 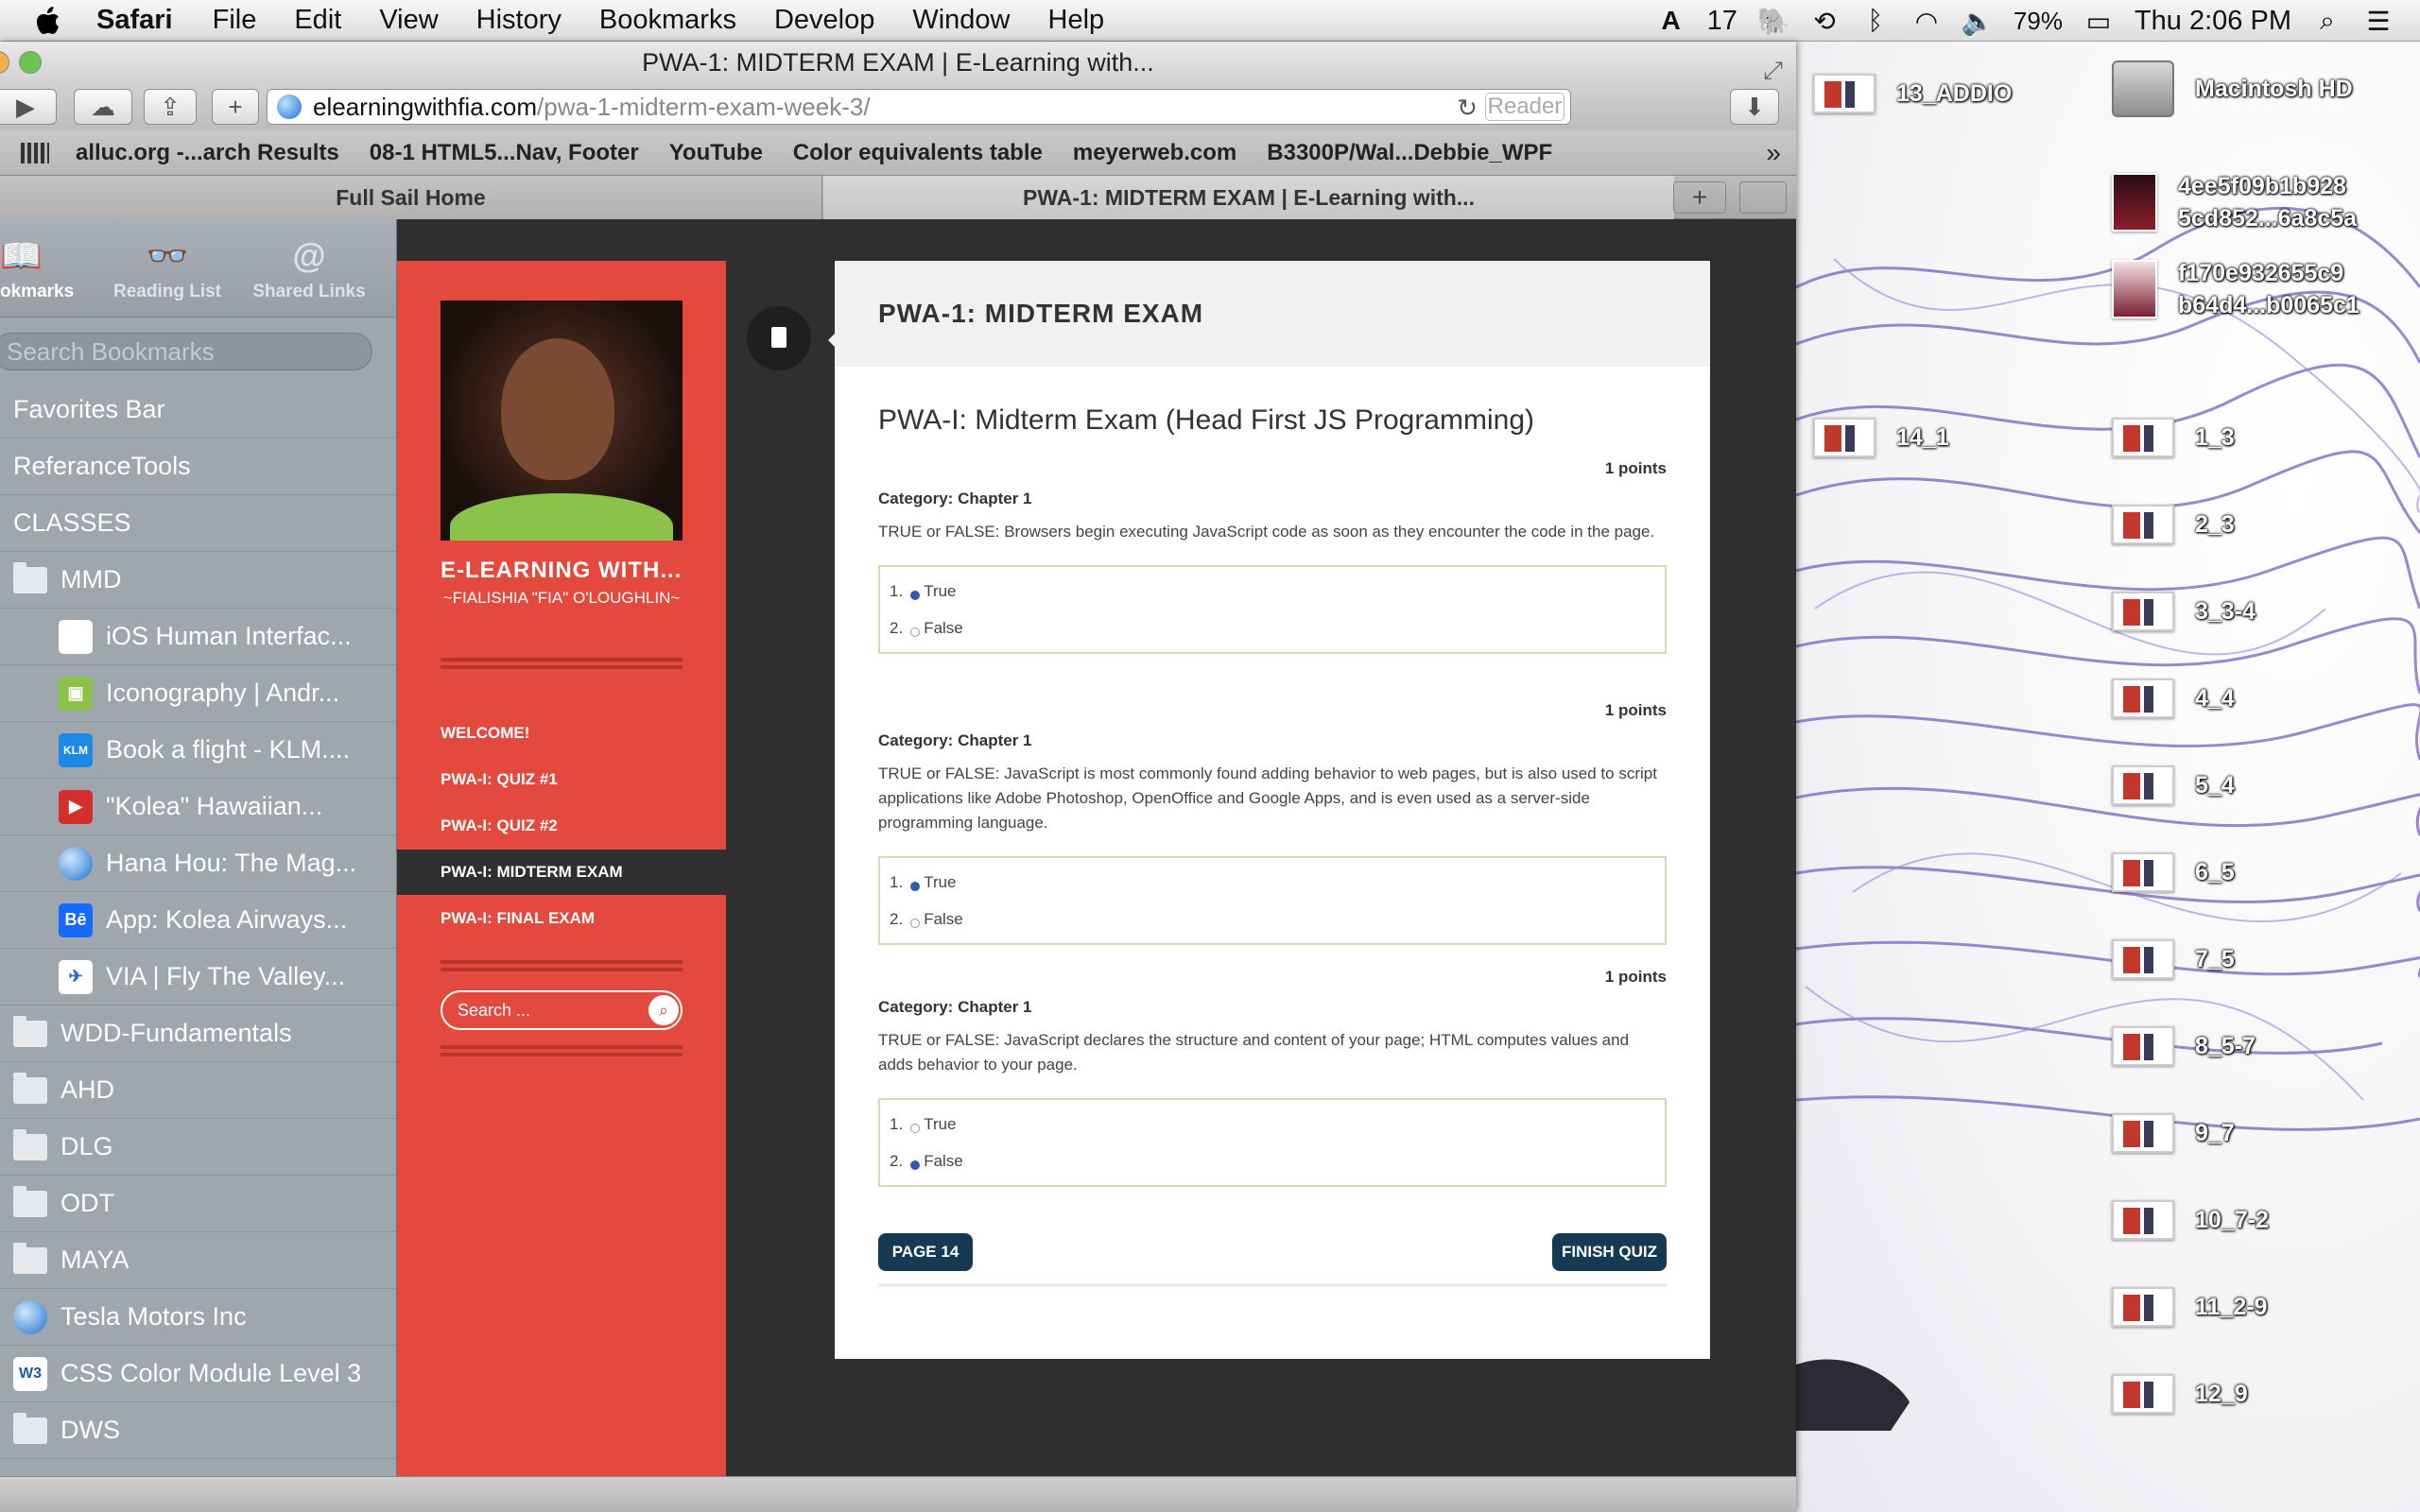 What do you see at coordinates (1763, 197) in the screenshot?
I see `tab-overview-button` at bounding box center [1763, 197].